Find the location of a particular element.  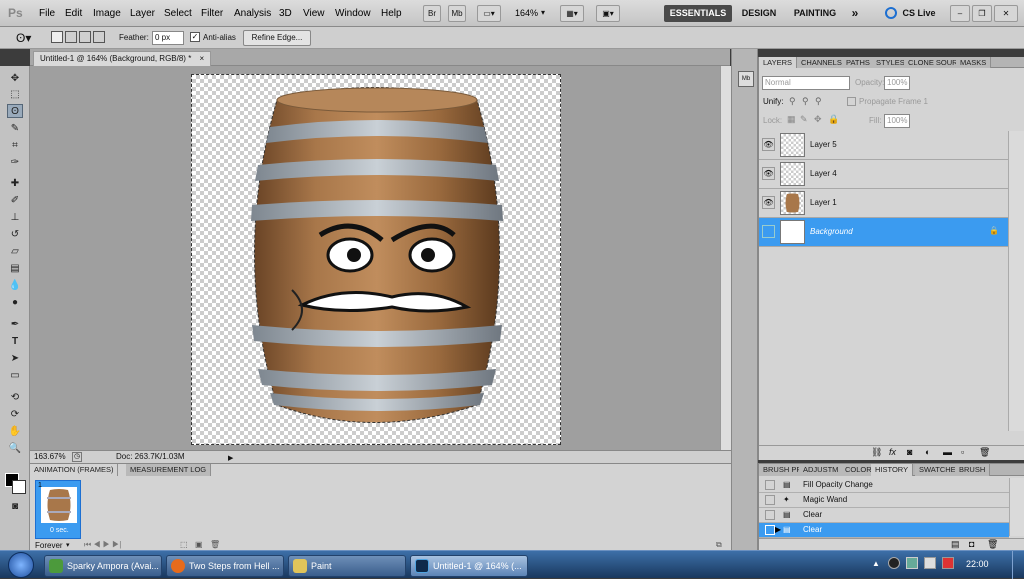

type-tool-icon: T is located at coordinates (15, 342).